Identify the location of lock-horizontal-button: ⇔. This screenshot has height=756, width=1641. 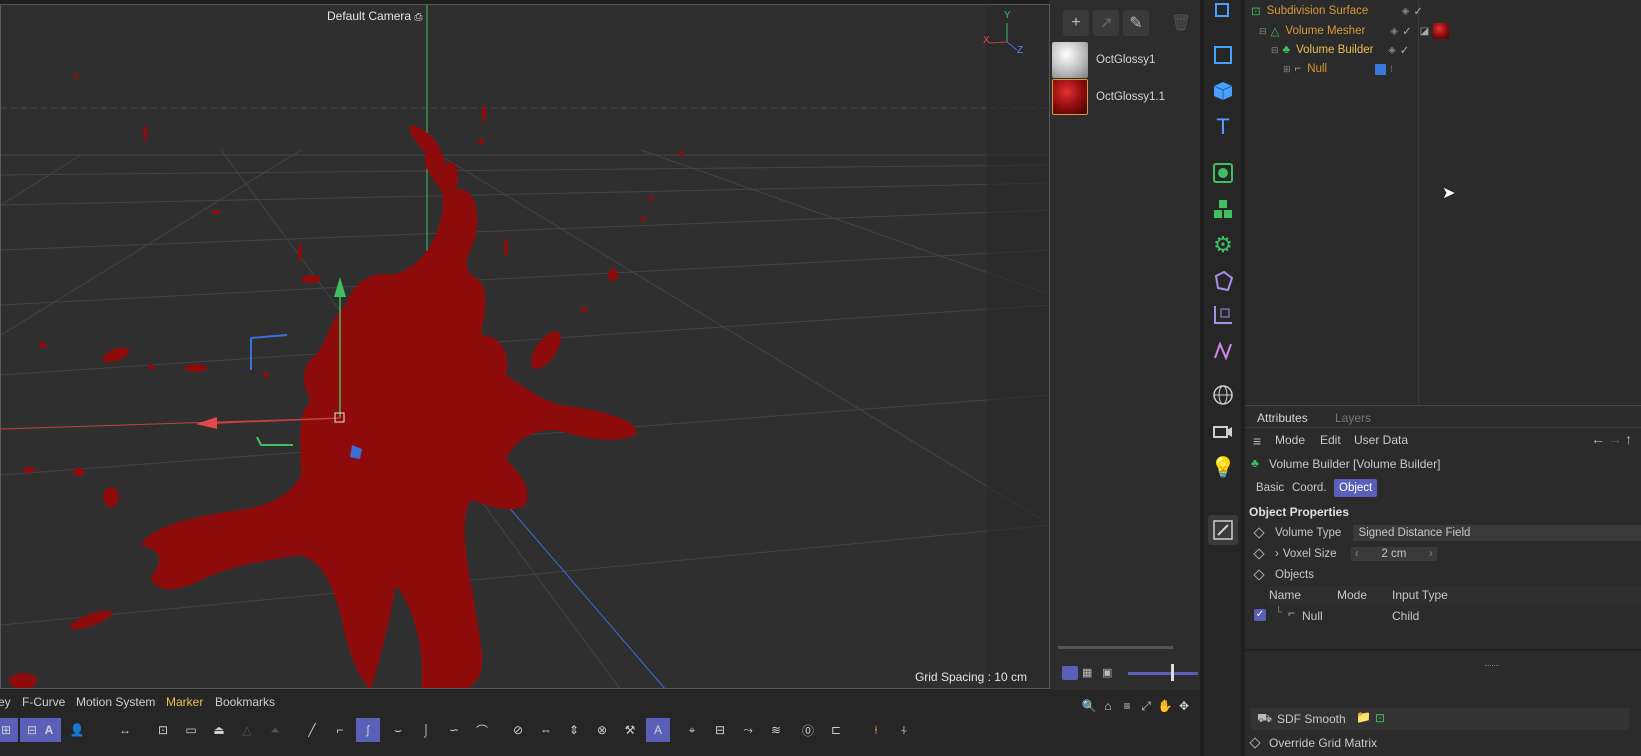
(546, 730).